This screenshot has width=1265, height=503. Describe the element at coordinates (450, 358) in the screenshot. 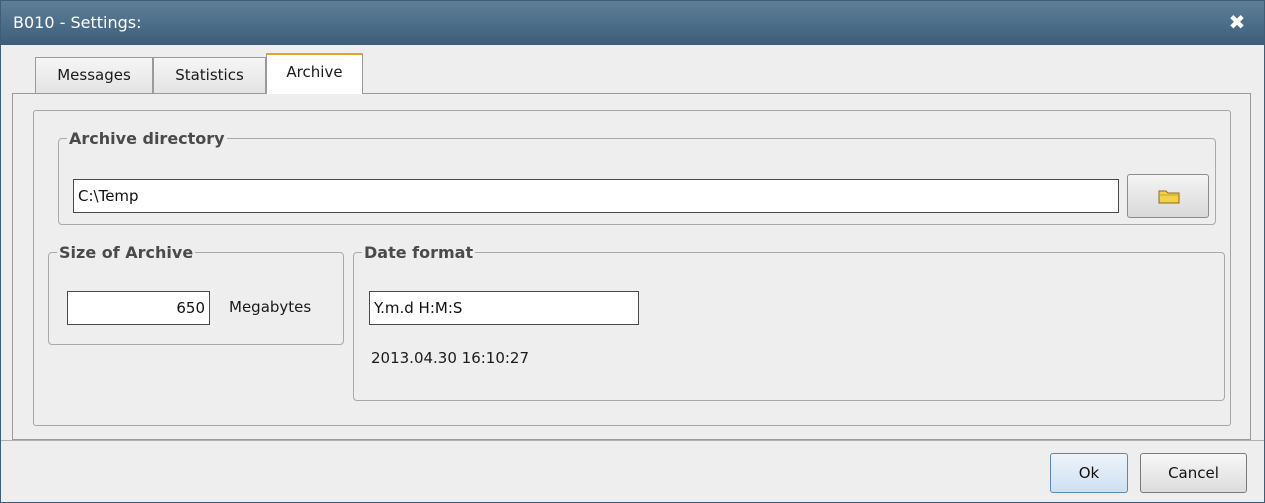

I see `date-format-preview: 2013.04.30 16:10:27` at that location.